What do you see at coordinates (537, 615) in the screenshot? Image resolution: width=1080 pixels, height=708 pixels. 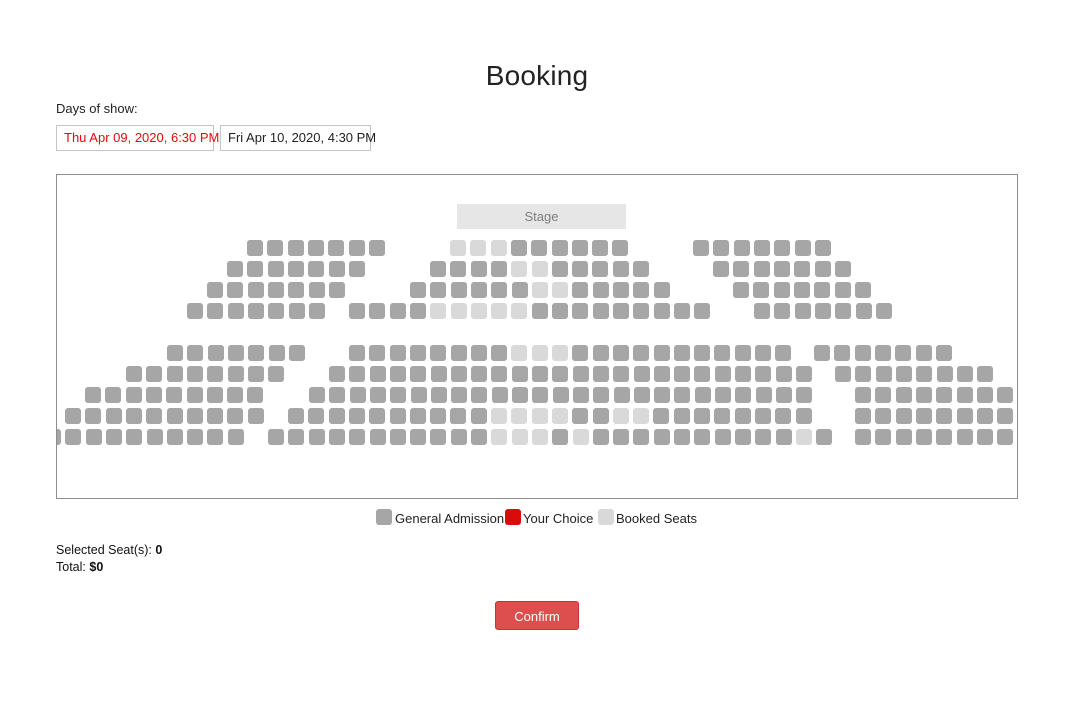 I see `confirm-button: Confirm` at bounding box center [537, 615].